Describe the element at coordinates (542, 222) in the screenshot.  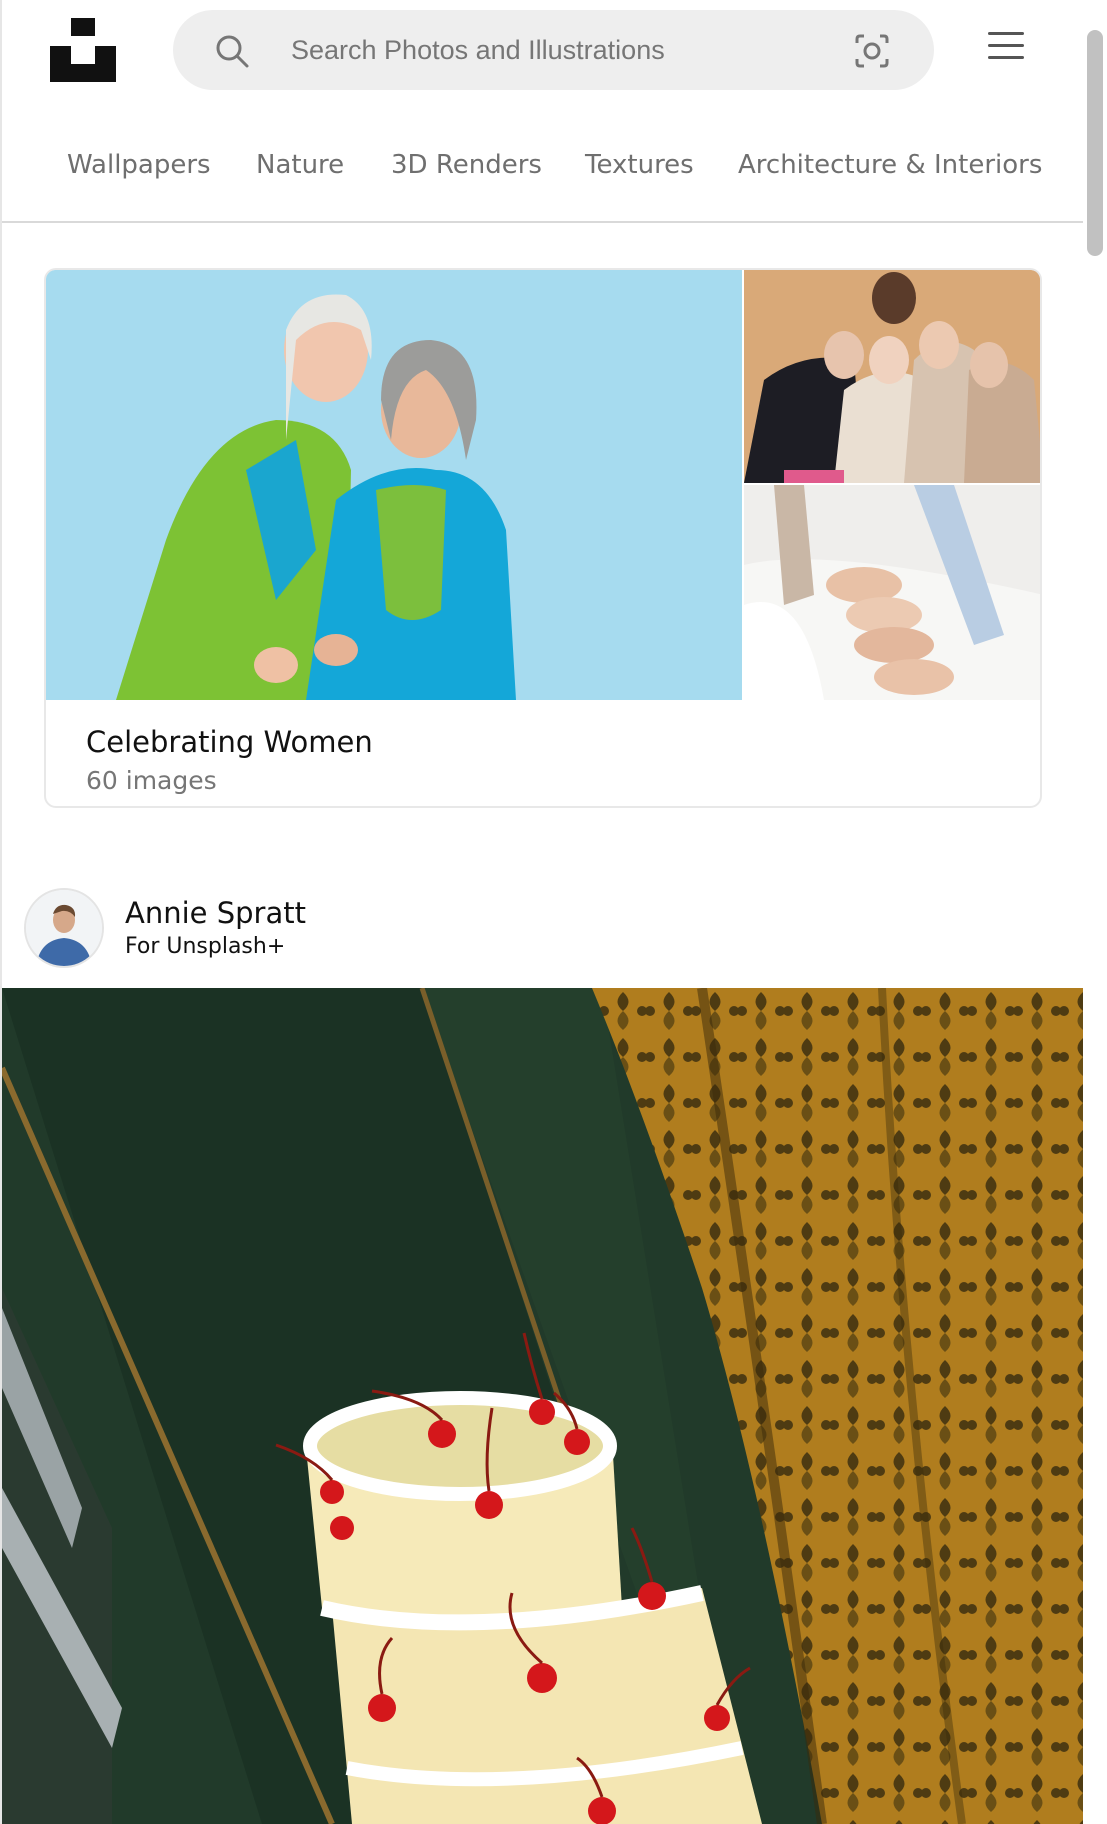
I see `divider` at that location.